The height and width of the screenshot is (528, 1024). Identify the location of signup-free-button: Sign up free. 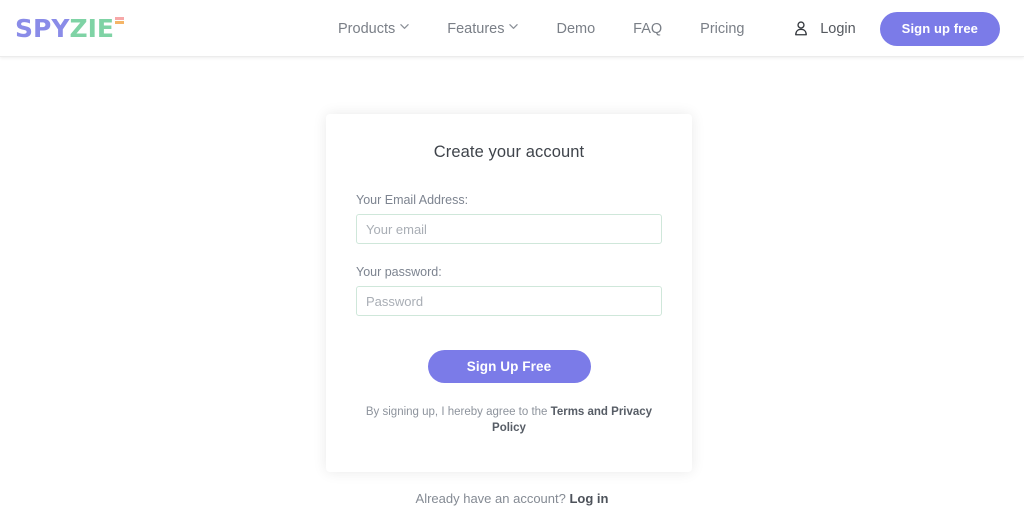
(939, 28).